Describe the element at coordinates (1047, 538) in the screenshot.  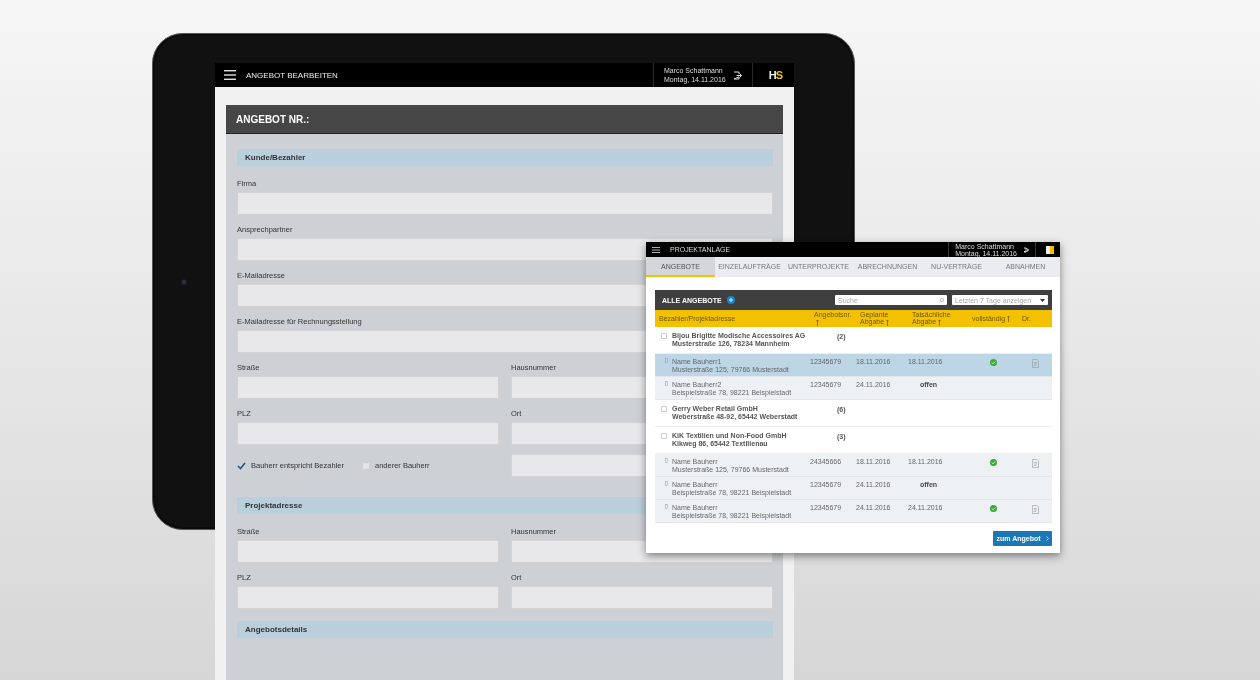
I see `chevron-right-icon` at that location.